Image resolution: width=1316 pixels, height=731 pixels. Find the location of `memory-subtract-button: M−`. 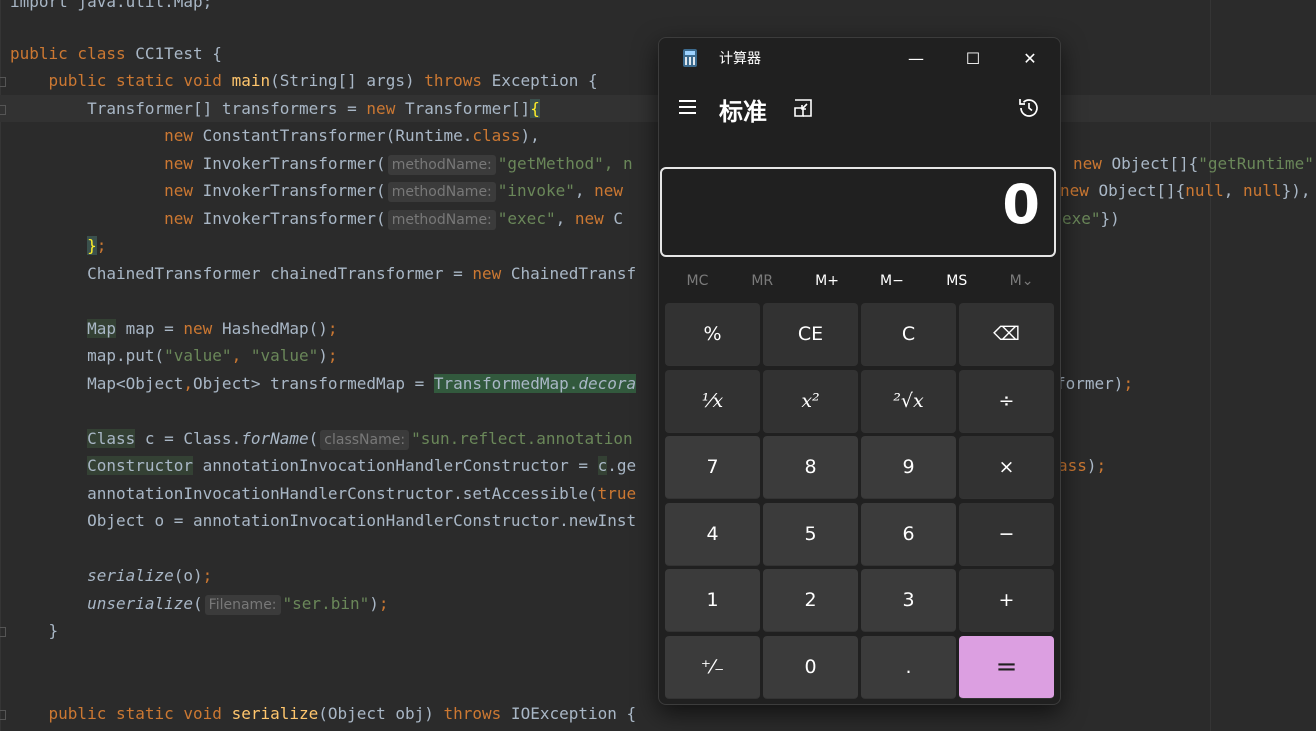

memory-subtract-button: M− is located at coordinates (891, 281).